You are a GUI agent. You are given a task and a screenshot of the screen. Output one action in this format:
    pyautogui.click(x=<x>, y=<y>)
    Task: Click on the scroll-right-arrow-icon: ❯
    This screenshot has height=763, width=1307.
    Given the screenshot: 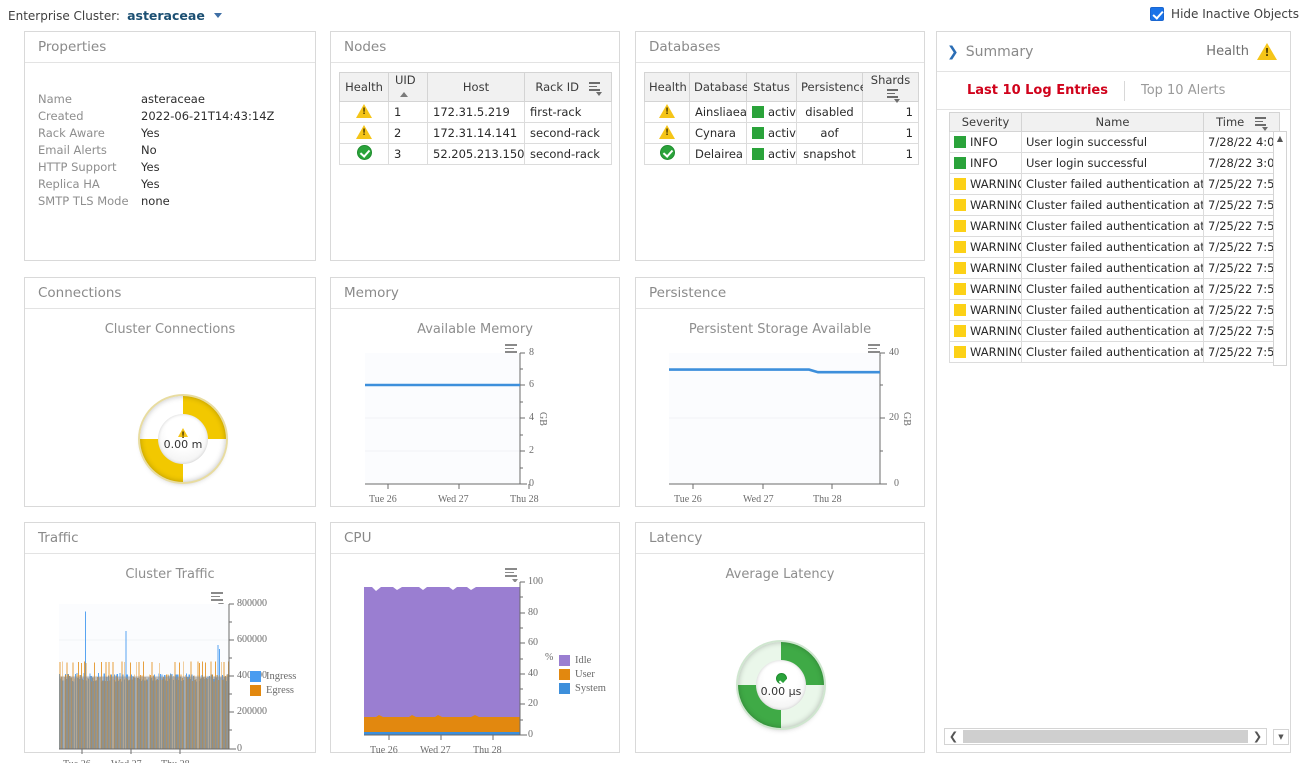 What is the action you would take?
    pyautogui.click(x=1257, y=736)
    